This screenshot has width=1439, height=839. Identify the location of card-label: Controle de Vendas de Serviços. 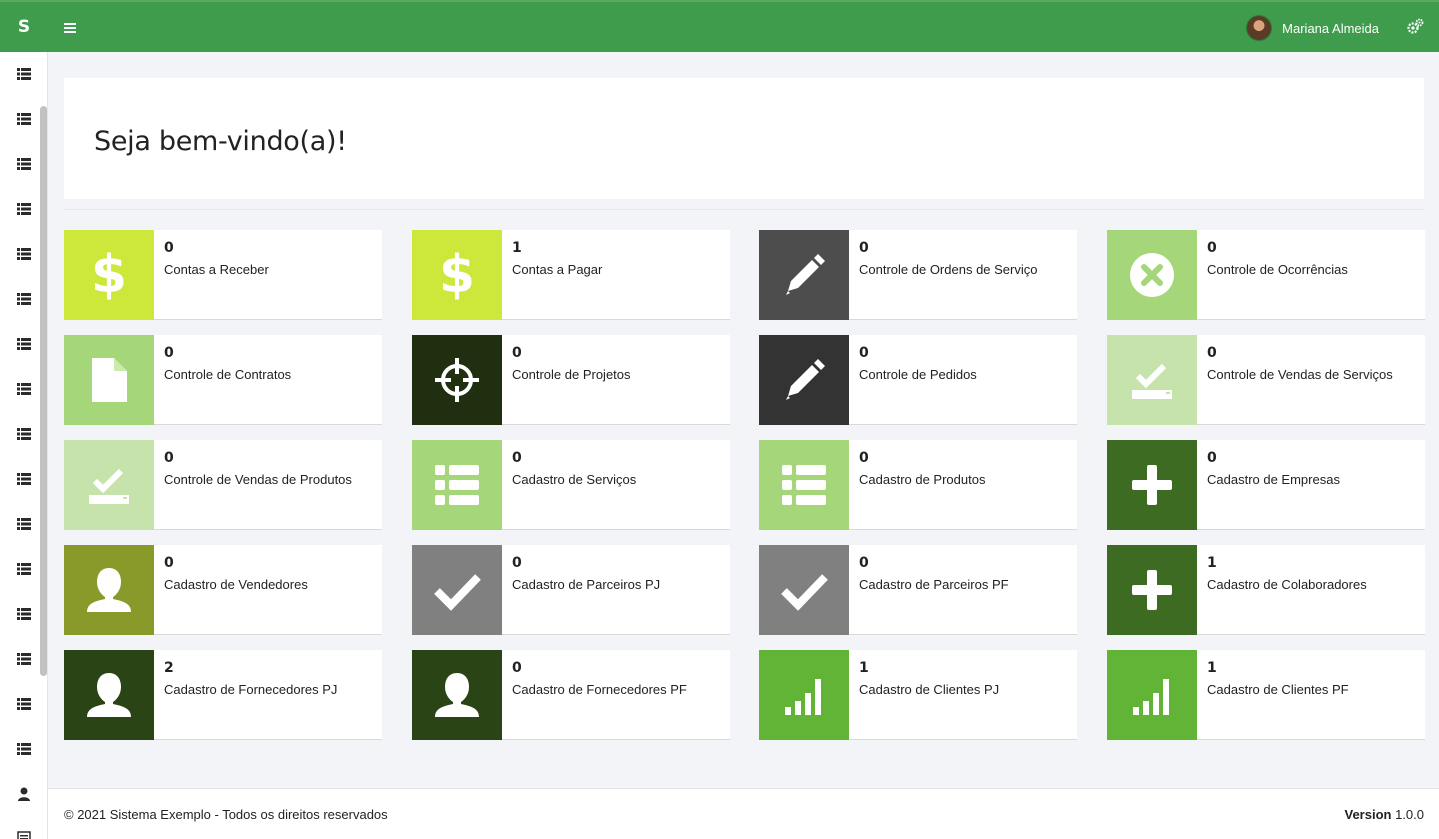
(1300, 374).